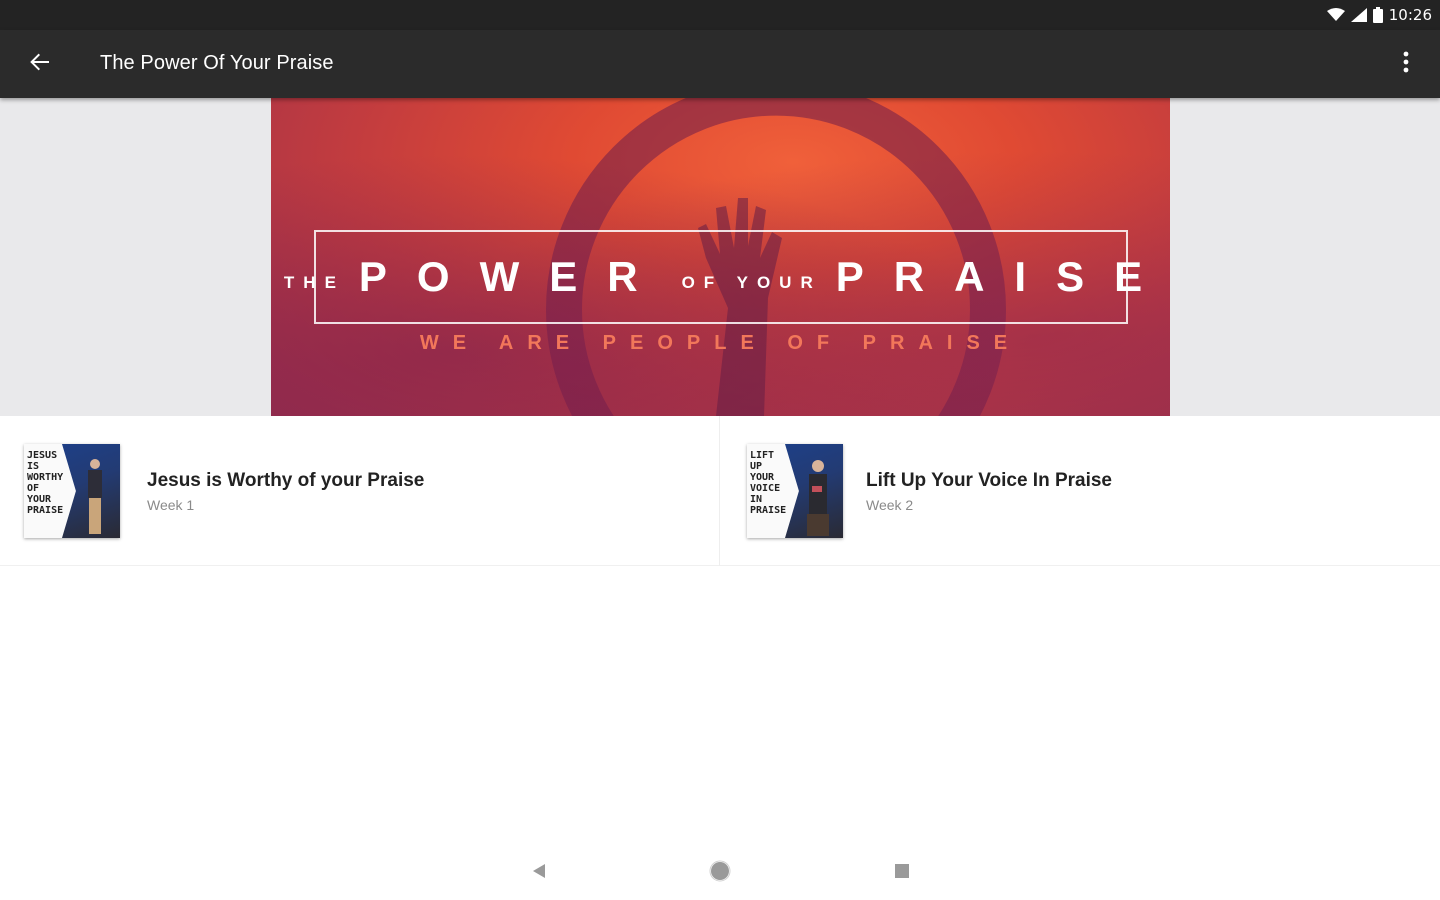  Describe the element at coordinates (1002, 276) in the screenshot. I see `banner-title-word-praise: PRAISE` at that location.